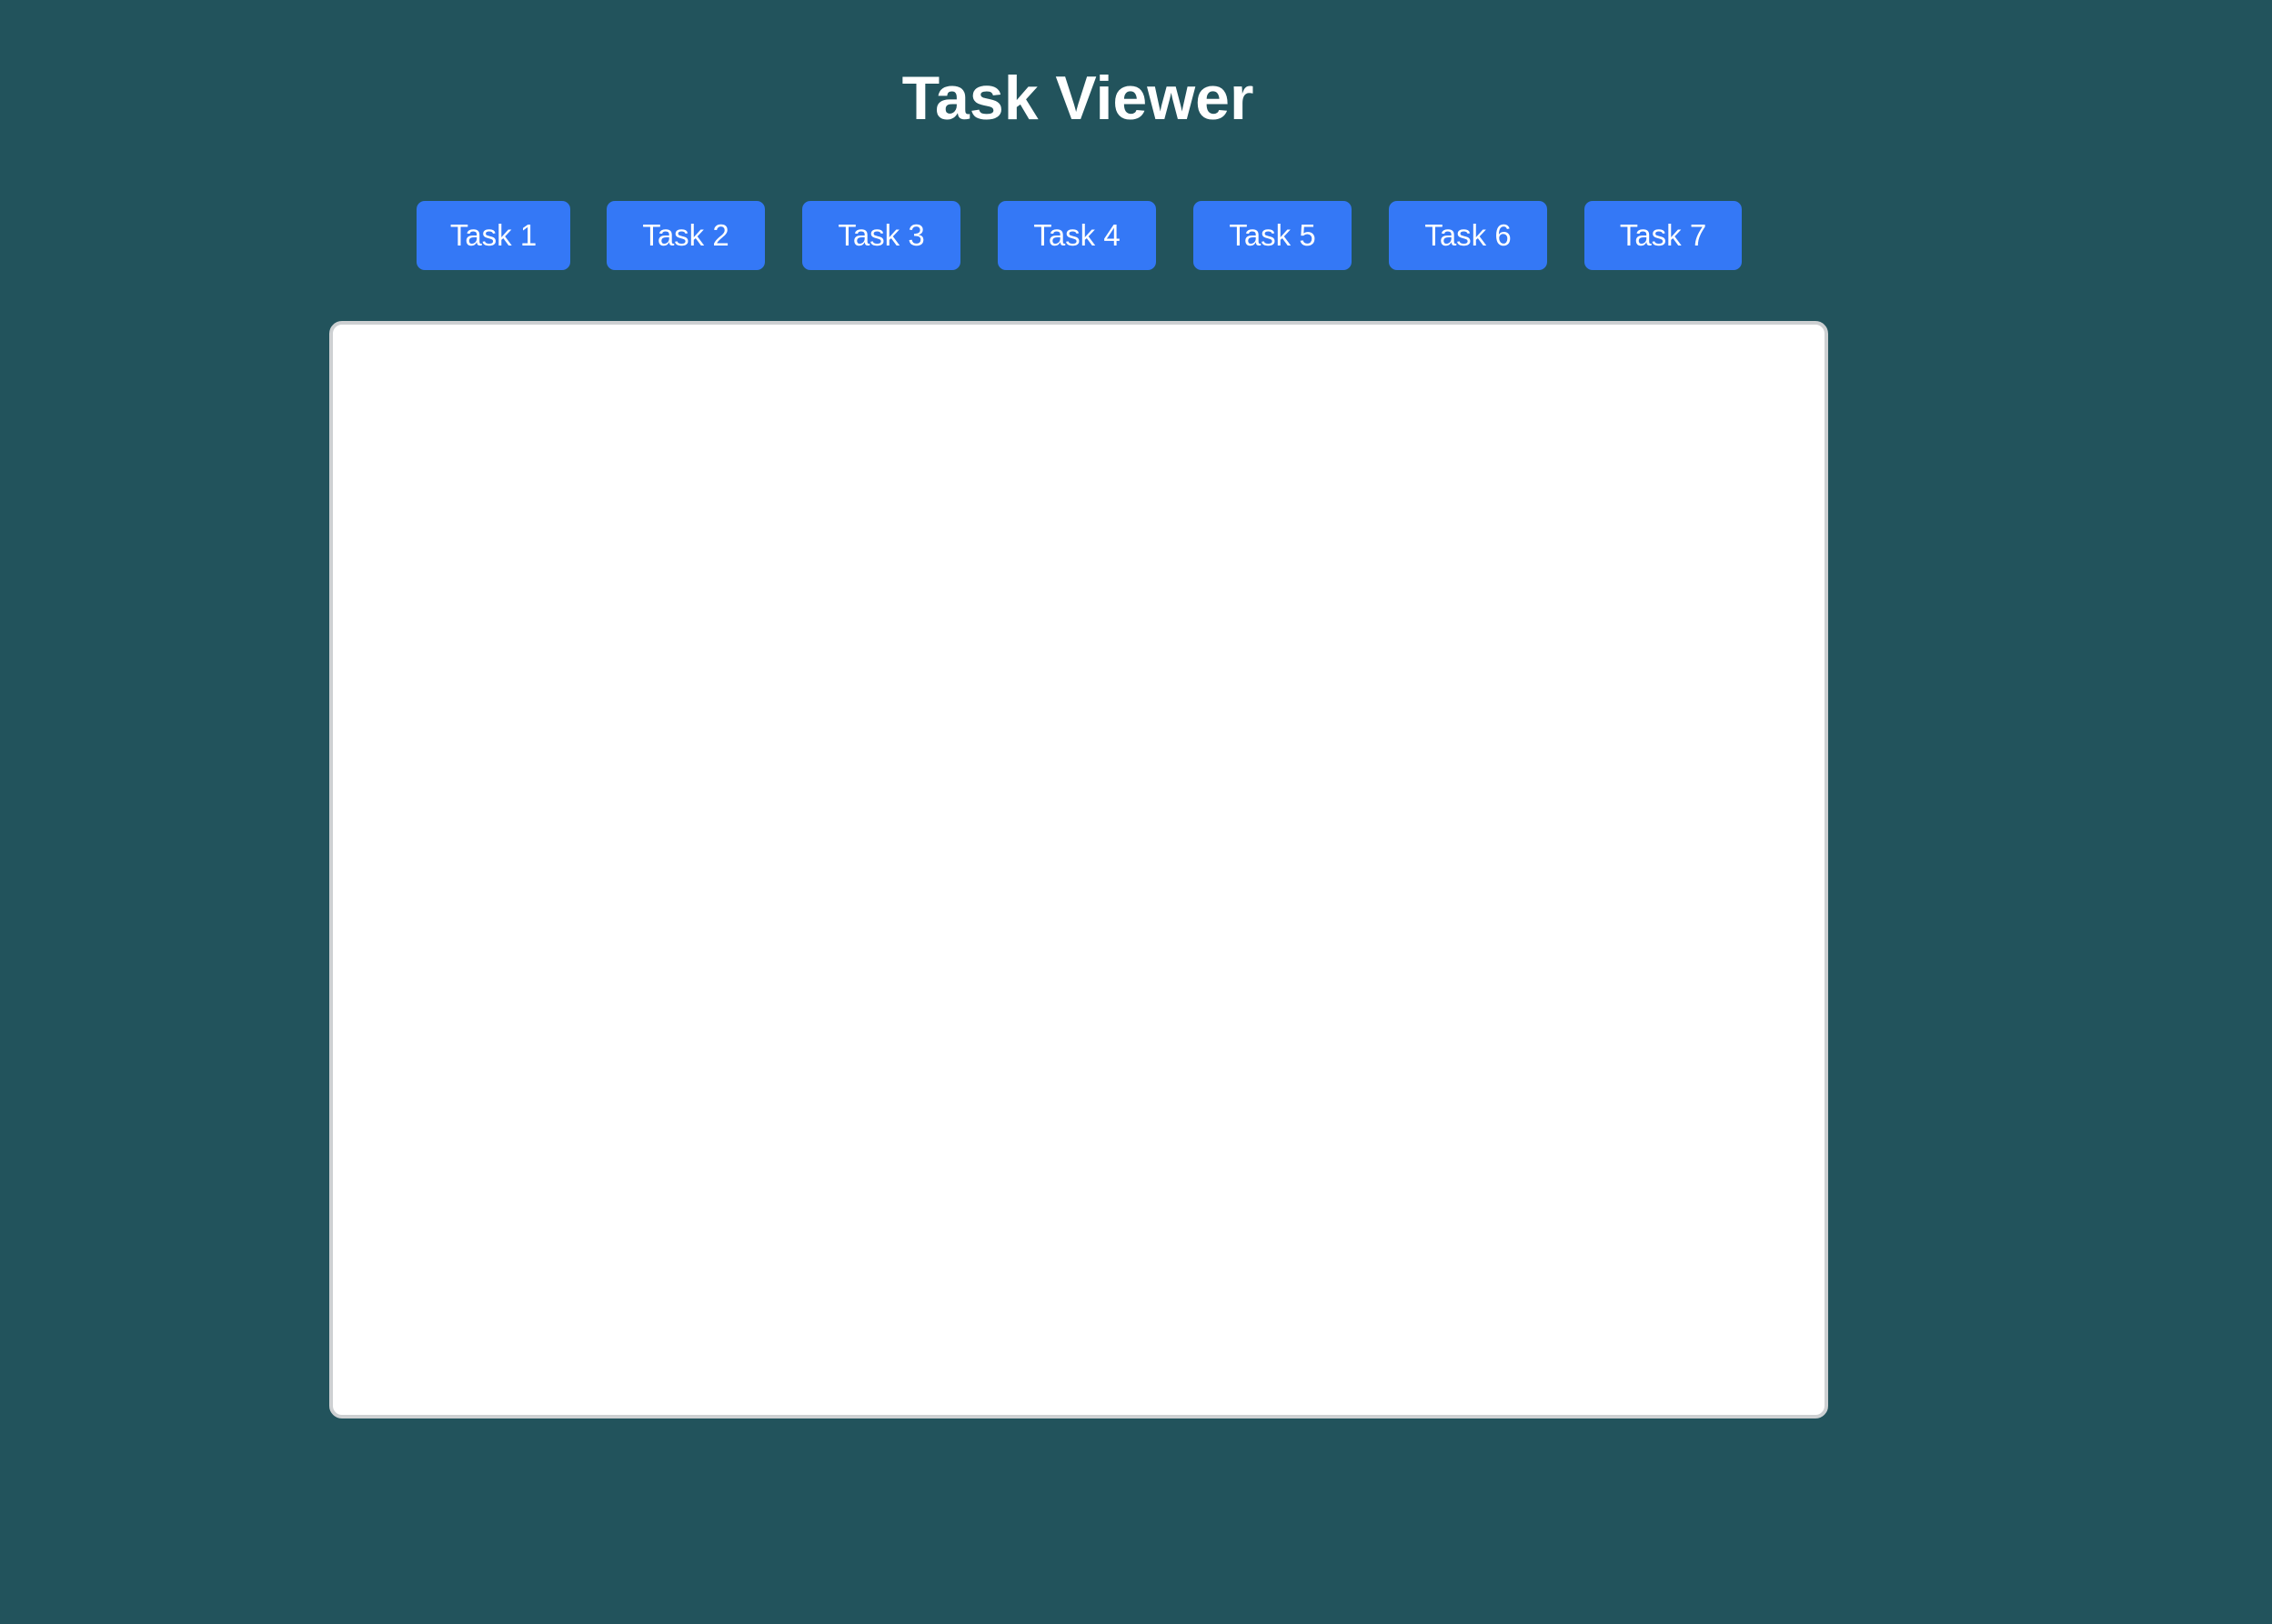 The height and width of the screenshot is (1624, 2272). What do you see at coordinates (1272, 235) in the screenshot?
I see `task-5-button: Task 5` at bounding box center [1272, 235].